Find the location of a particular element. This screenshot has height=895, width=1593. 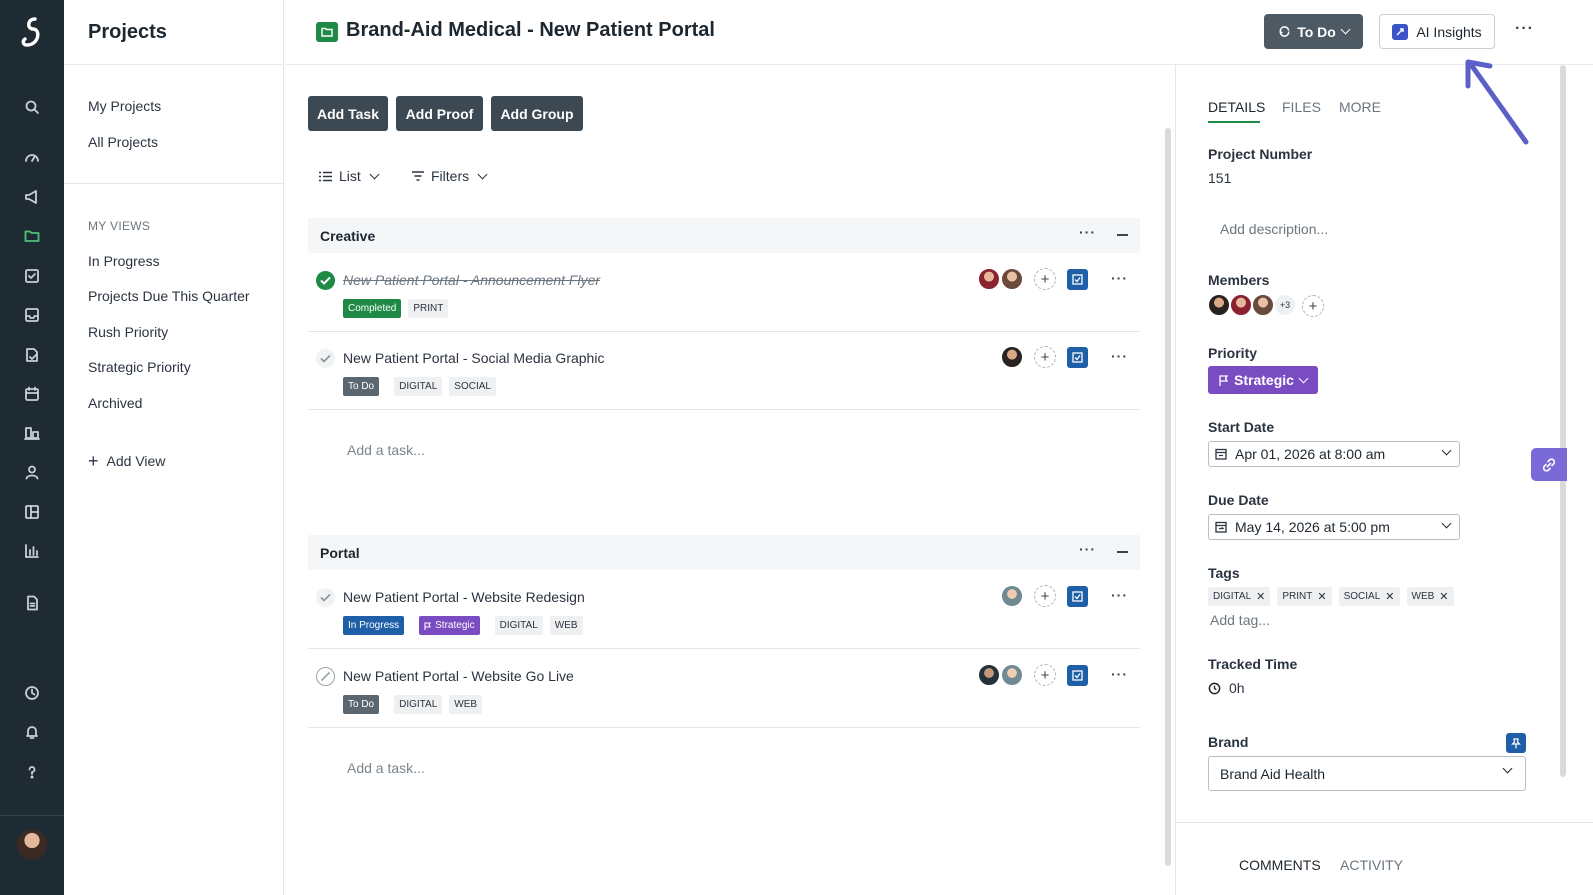

folder-icon is located at coordinates (32, 236).